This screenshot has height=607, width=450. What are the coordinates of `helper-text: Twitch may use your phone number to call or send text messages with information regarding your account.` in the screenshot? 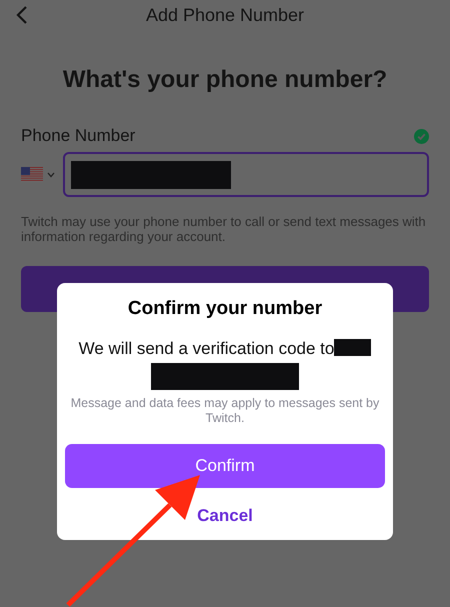 It's located at (224, 229).